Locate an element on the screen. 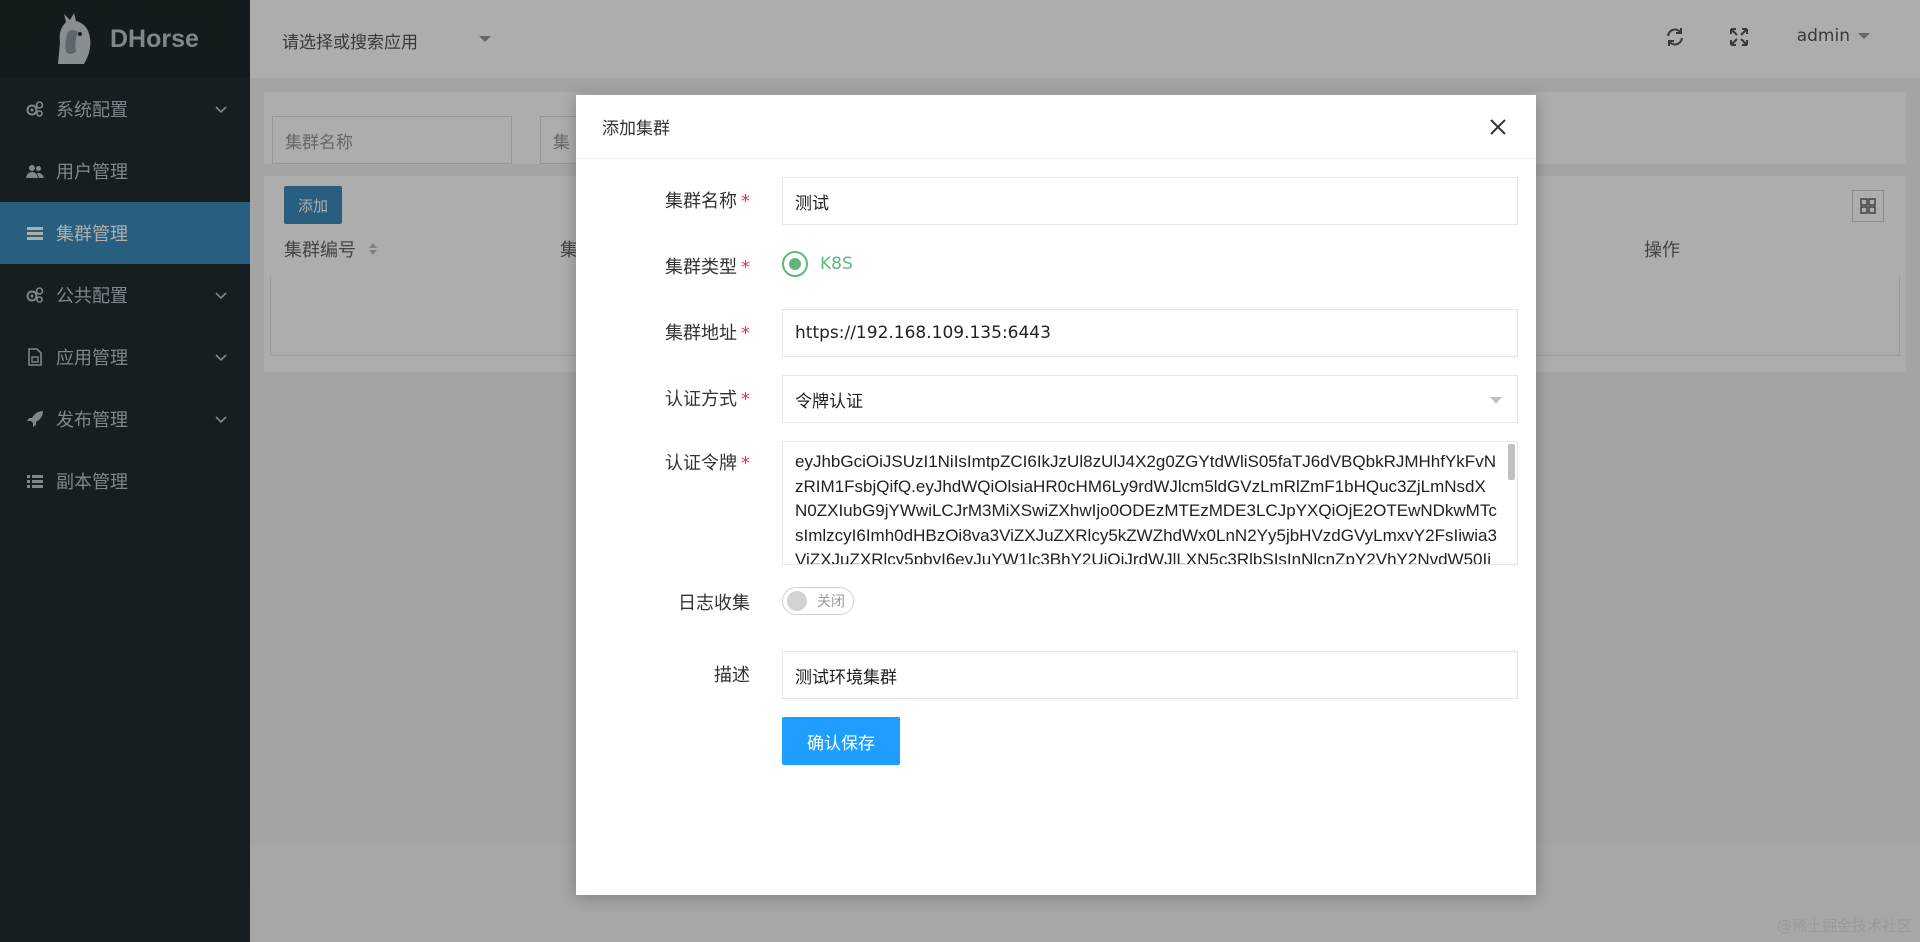  cluster-name-input: 测试 is located at coordinates (1150, 201).